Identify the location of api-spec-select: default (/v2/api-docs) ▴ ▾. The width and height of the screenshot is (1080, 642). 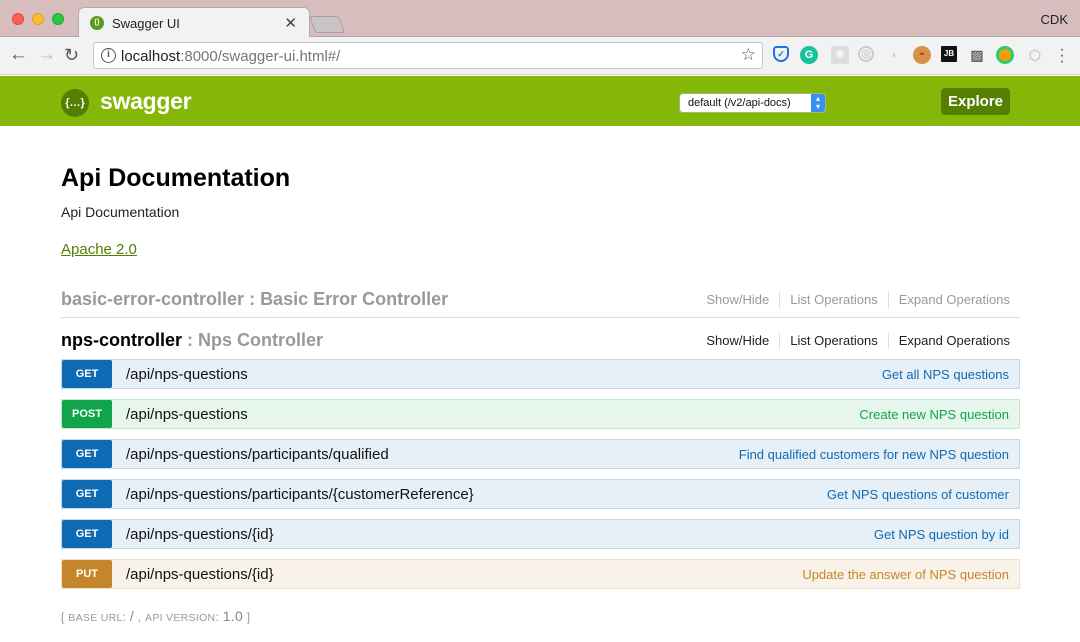
(752, 103).